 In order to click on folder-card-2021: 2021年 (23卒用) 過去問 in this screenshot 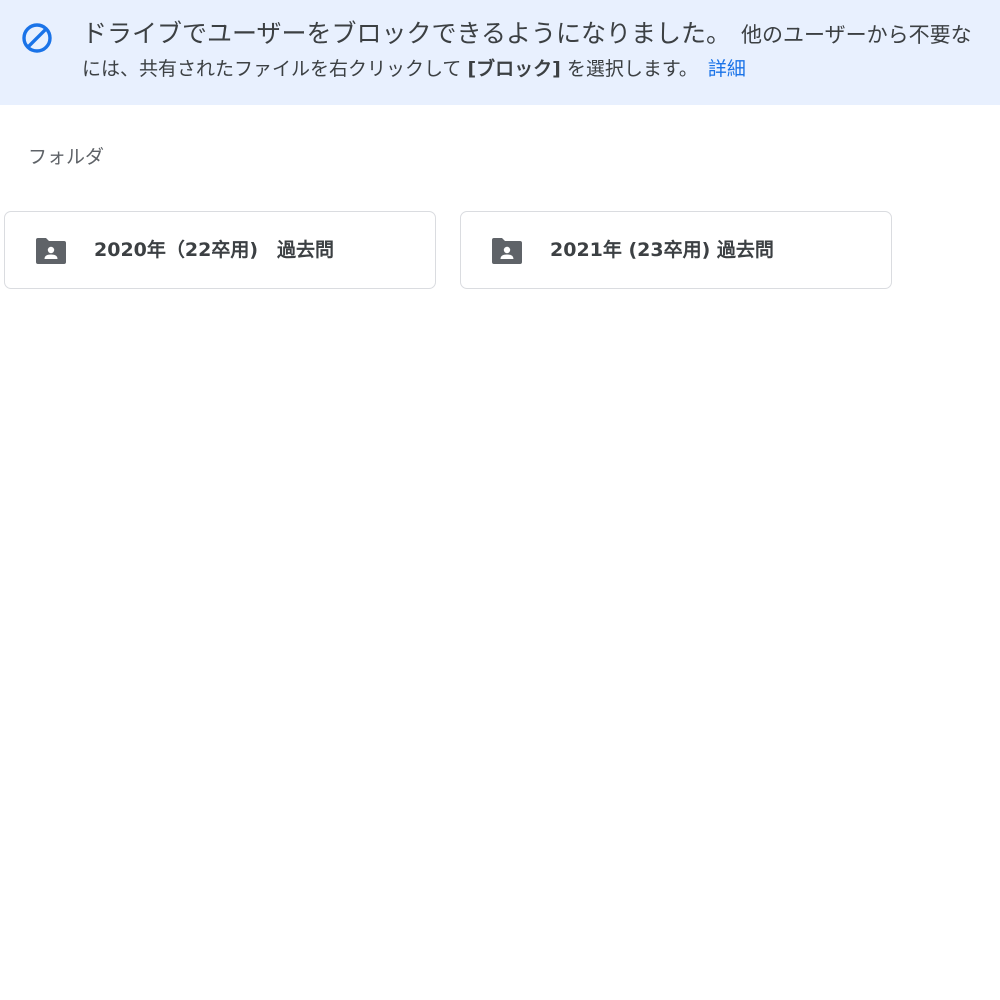, I will do `click(676, 250)`.